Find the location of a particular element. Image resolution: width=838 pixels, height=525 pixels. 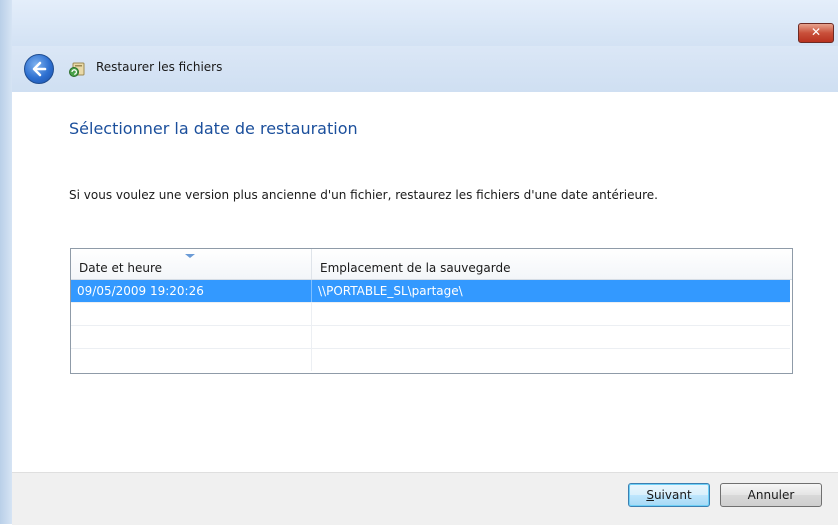

back-button is located at coordinates (39, 69).